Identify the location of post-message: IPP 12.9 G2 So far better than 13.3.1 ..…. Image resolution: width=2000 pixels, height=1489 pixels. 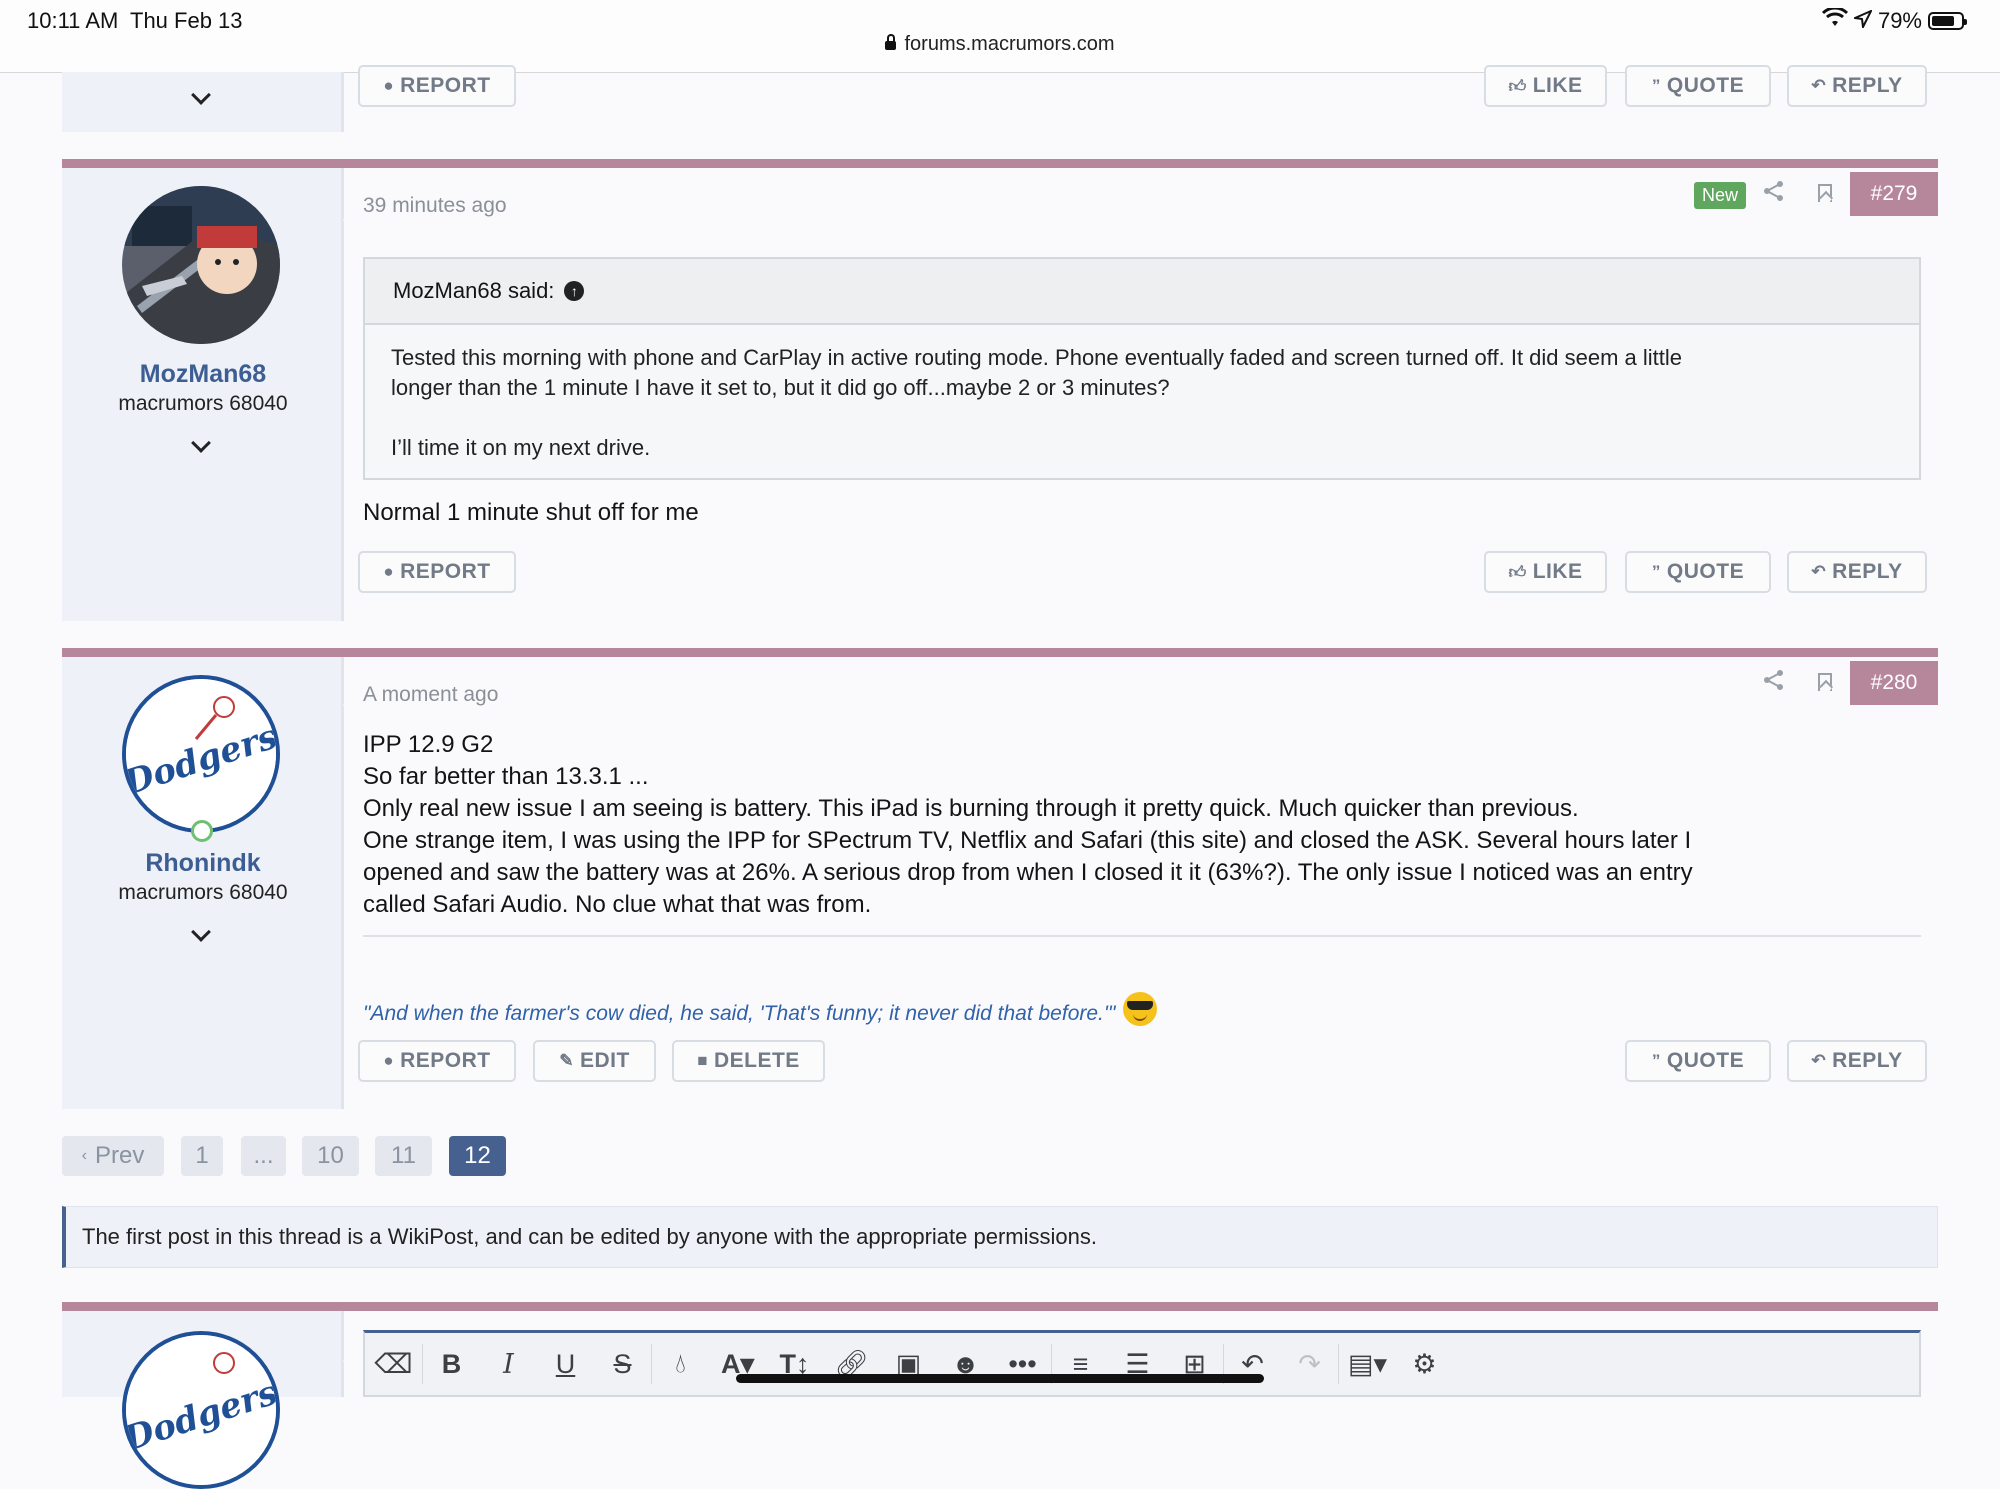
(1028, 825).